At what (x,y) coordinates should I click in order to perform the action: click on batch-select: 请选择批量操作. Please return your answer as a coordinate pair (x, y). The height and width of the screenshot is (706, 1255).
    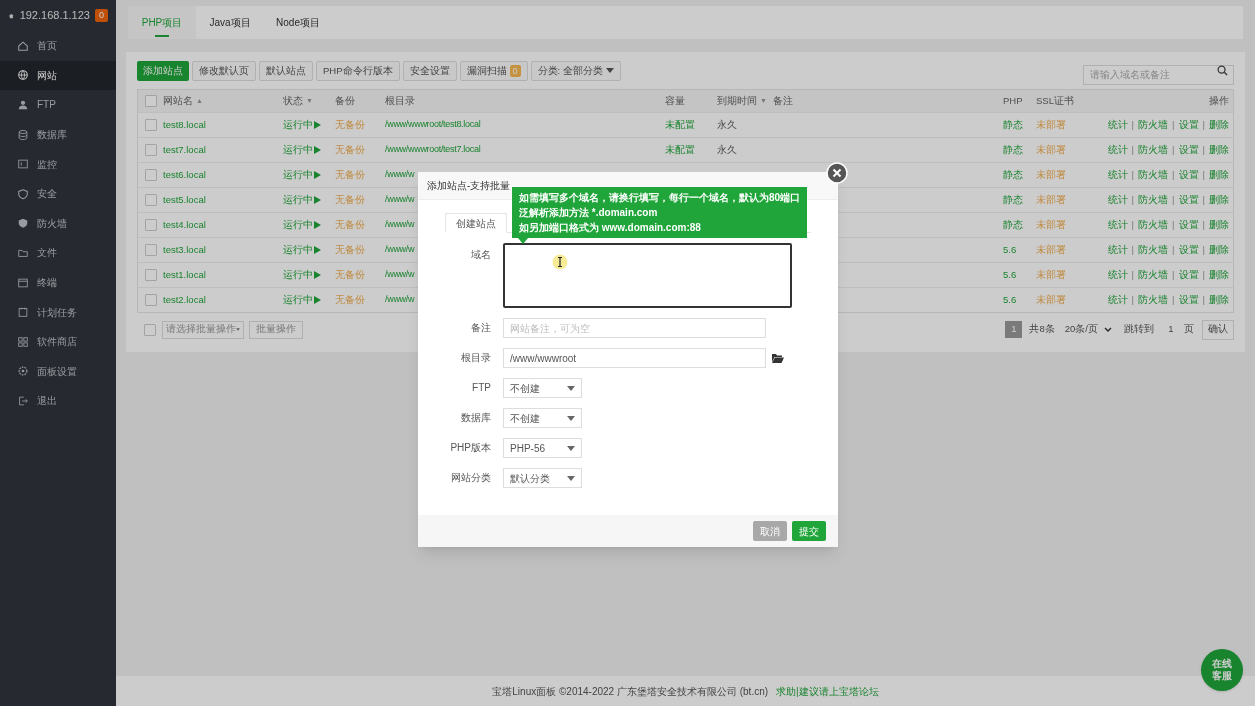
    Looking at the image, I should click on (203, 329).